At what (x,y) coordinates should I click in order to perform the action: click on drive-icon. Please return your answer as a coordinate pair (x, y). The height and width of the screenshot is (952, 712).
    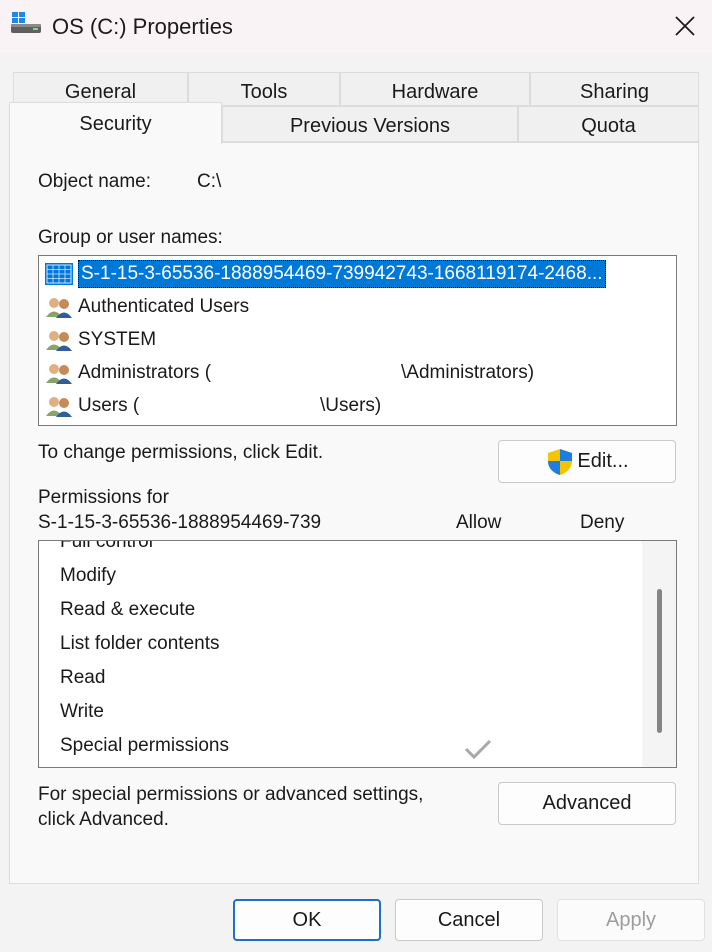
    Looking at the image, I should click on (26, 23).